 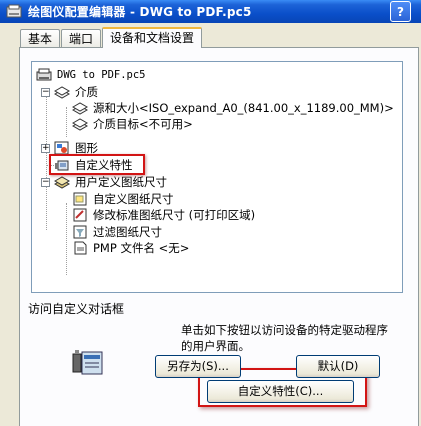 I want to click on tab-strip: 基本 端口 设备和文档设置, so click(x=111, y=37).